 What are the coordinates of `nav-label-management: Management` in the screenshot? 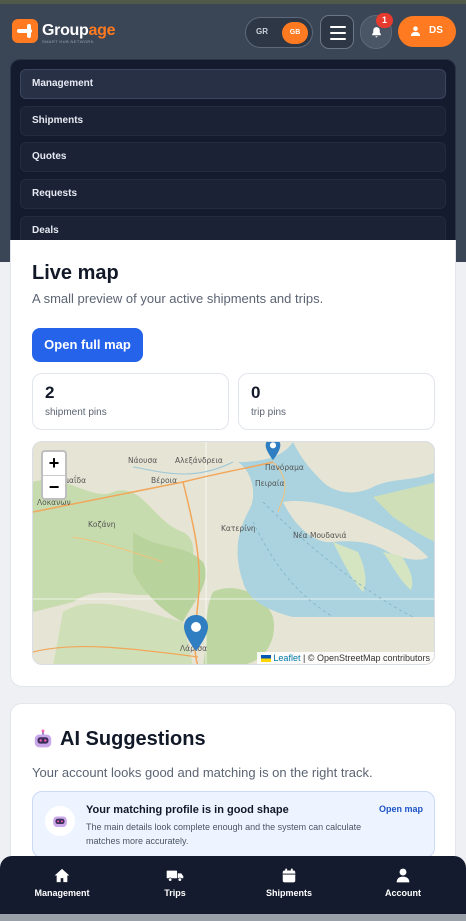 It's located at (62, 893).